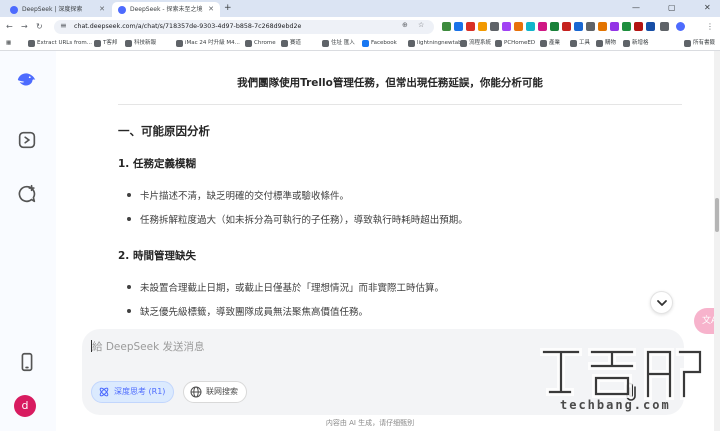 The width and height of the screenshot is (720, 431). What do you see at coordinates (640, 43) in the screenshot?
I see `bookmark-label: 新增格` at bounding box center [640, 43].